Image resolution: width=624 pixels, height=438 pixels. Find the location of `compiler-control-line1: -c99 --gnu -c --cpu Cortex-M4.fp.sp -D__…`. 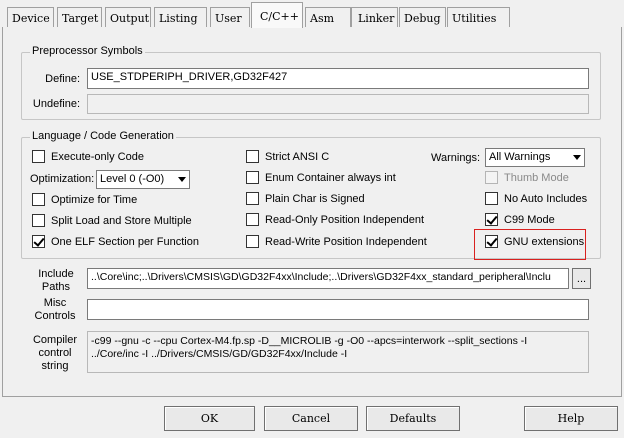

compiler-control-line1: -c99 --gnu -c --cpu Cortex-M4.fp.sp -D__… is located at coordinates (309, 341).